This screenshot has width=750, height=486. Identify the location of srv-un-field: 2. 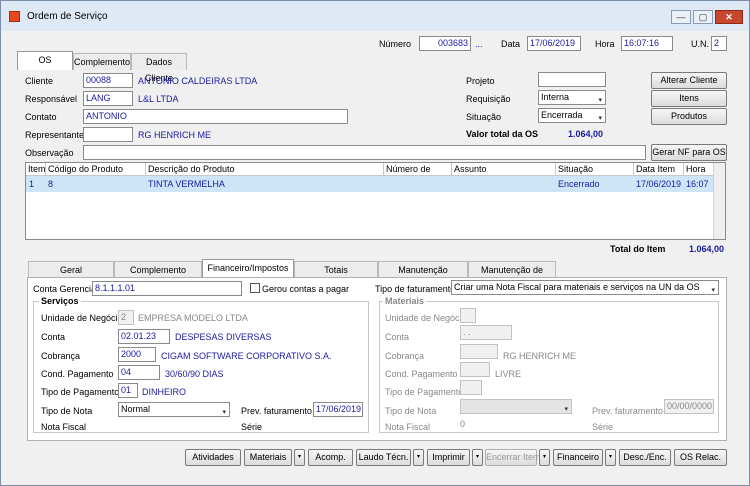
(126, 317).